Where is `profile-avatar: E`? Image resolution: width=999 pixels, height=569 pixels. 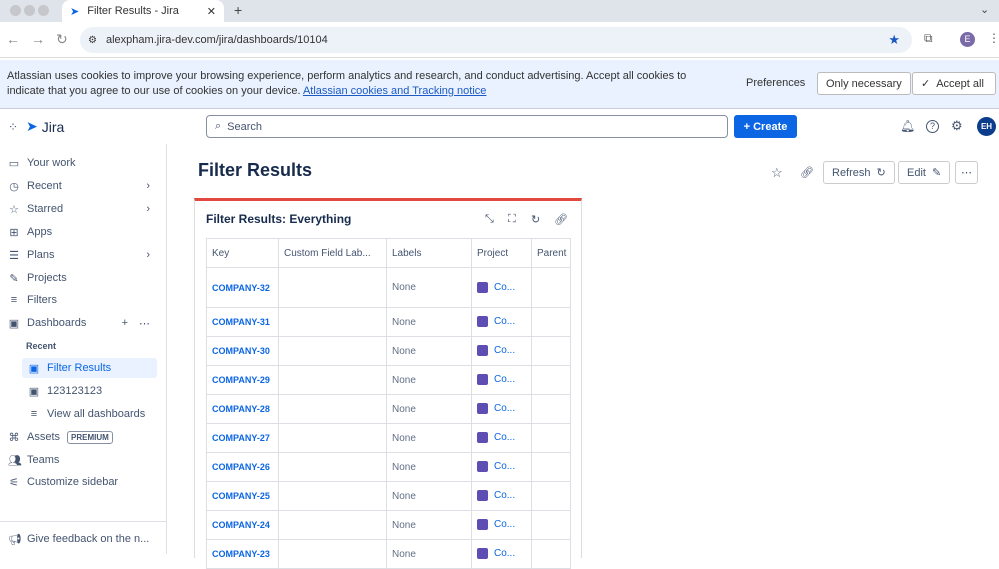 profile-avatar: E is located at coordinates (967, 39).